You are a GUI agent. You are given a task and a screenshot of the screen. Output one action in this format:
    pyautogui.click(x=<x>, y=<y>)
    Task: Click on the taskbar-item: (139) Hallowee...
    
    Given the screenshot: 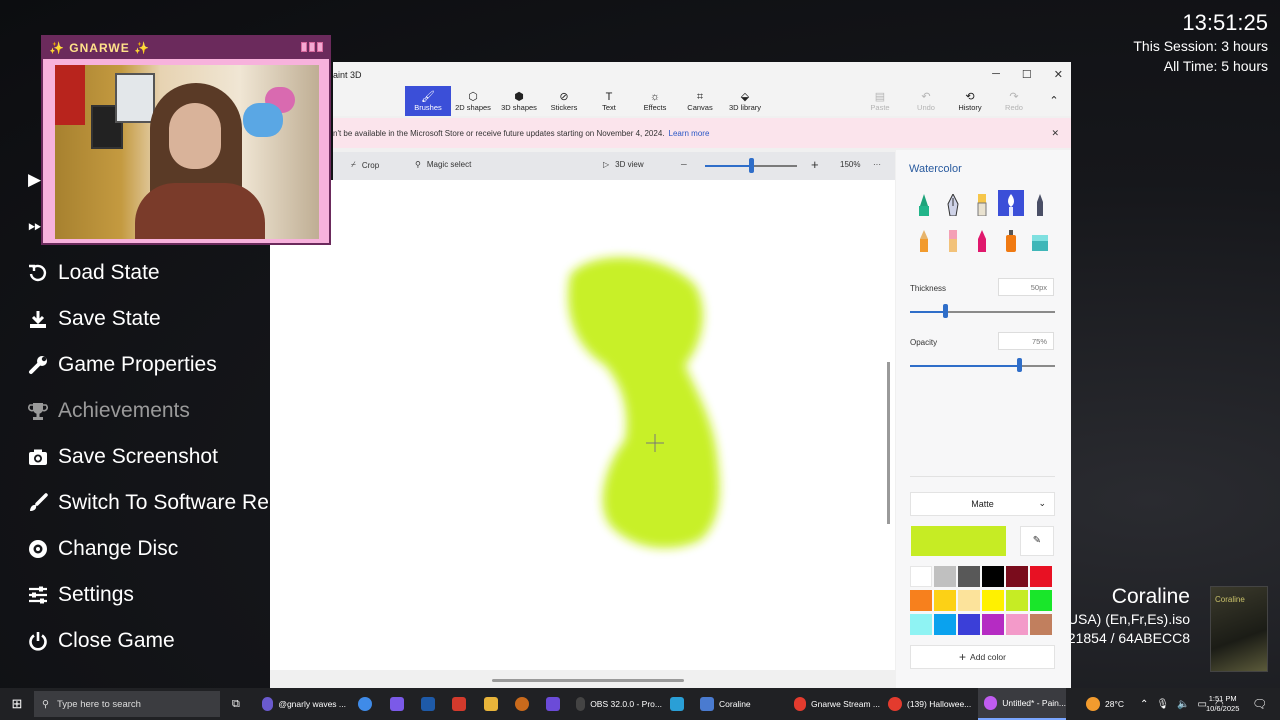 What is the action you would take?
    pyautogui.click(x=931, y=704)
    